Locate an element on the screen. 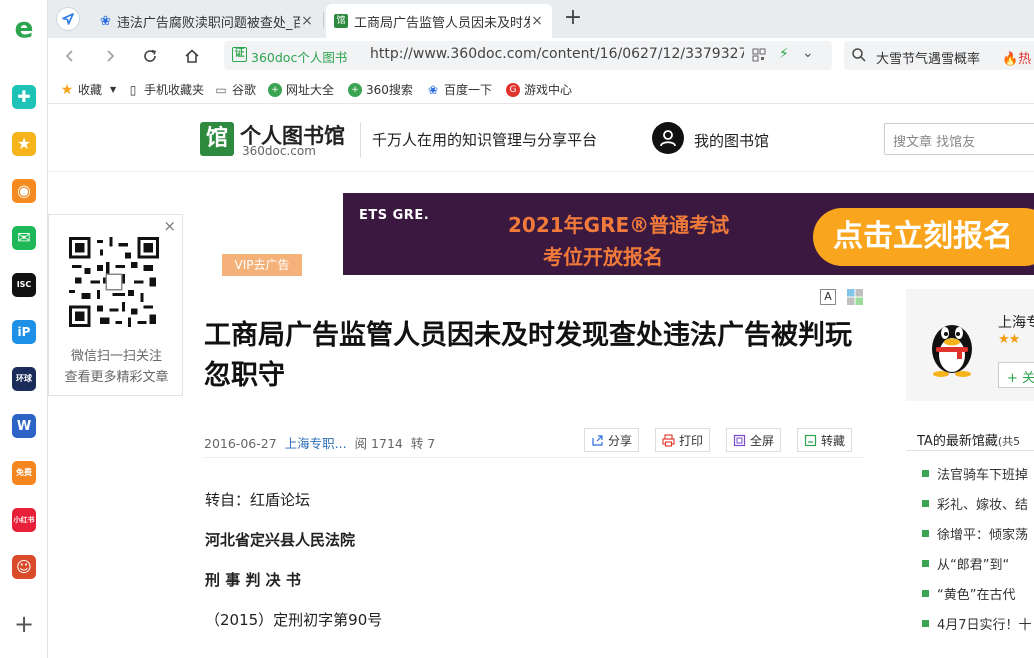 Image resolution: width=1034 pixels, height=658 pixels. sidebar-add-button: + is located at coordinates (24, 624).